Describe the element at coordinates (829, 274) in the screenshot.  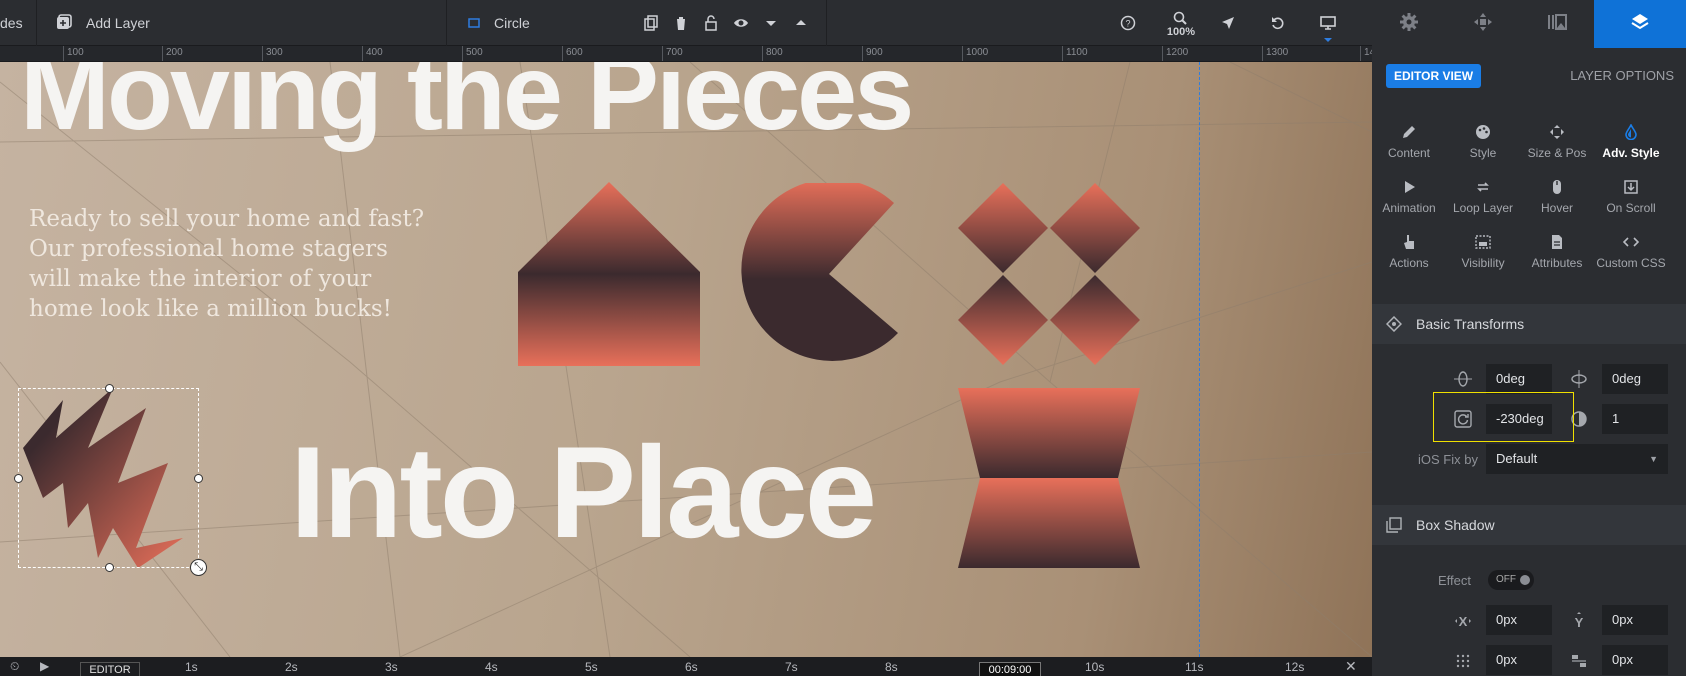
I see `pacman-shape` at that location.